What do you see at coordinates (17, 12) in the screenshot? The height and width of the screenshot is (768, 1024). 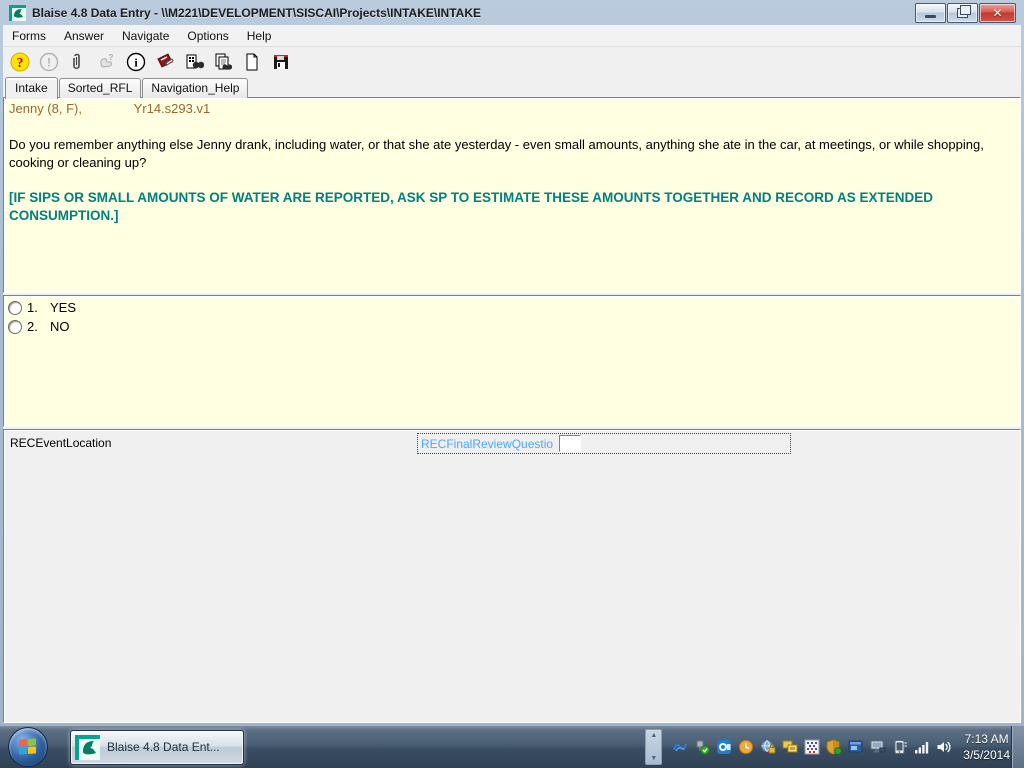 I see `blaise-app-icon` at bounding box center [17, 12].